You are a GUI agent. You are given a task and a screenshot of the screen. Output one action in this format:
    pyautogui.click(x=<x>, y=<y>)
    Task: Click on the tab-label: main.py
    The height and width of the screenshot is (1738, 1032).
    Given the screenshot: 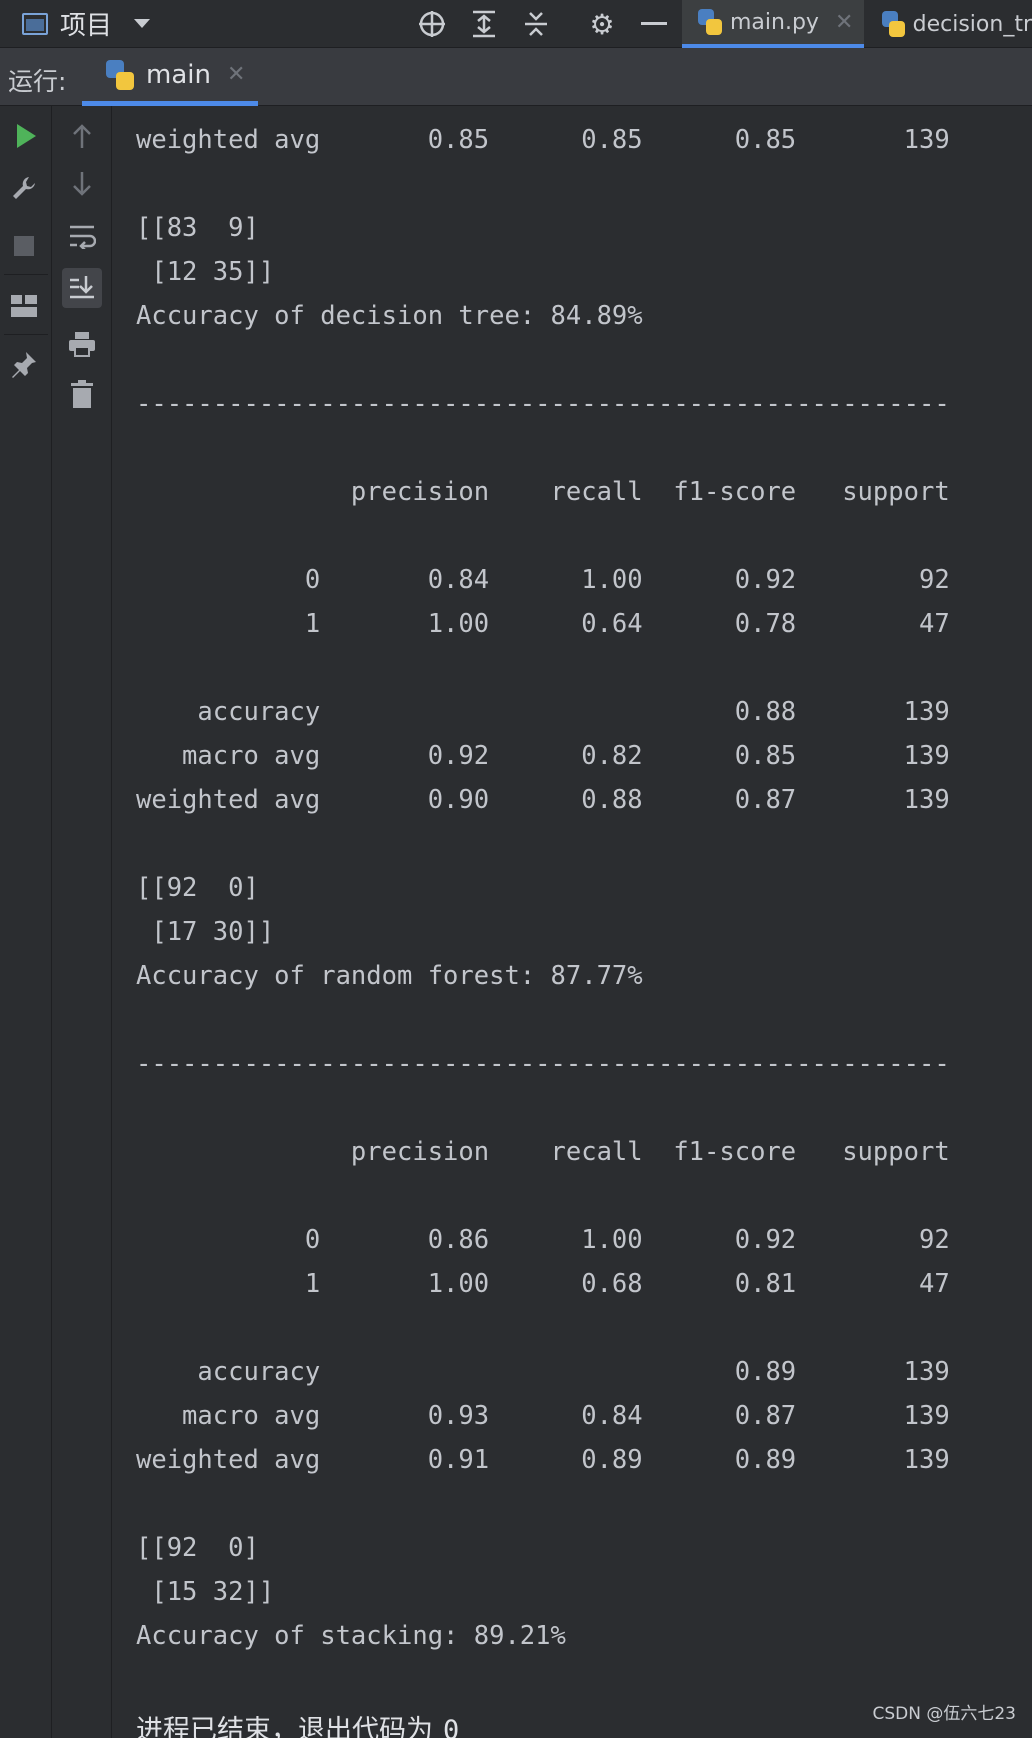 What is the action you would take?
    pyautogui.click(x=774, y=22)
    